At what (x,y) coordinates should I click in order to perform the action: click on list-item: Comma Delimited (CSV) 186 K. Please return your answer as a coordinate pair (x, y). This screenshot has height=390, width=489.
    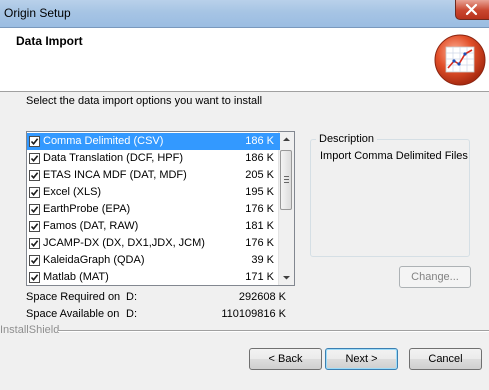
    Looking at the image, I should click on (153, 141).